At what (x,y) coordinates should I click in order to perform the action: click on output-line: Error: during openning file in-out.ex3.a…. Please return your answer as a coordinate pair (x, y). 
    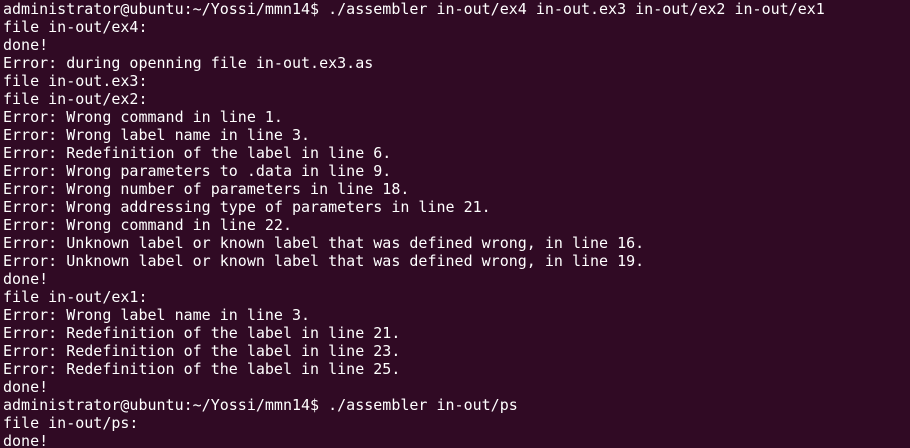
    Looking at the image, I should click on (188, 63).